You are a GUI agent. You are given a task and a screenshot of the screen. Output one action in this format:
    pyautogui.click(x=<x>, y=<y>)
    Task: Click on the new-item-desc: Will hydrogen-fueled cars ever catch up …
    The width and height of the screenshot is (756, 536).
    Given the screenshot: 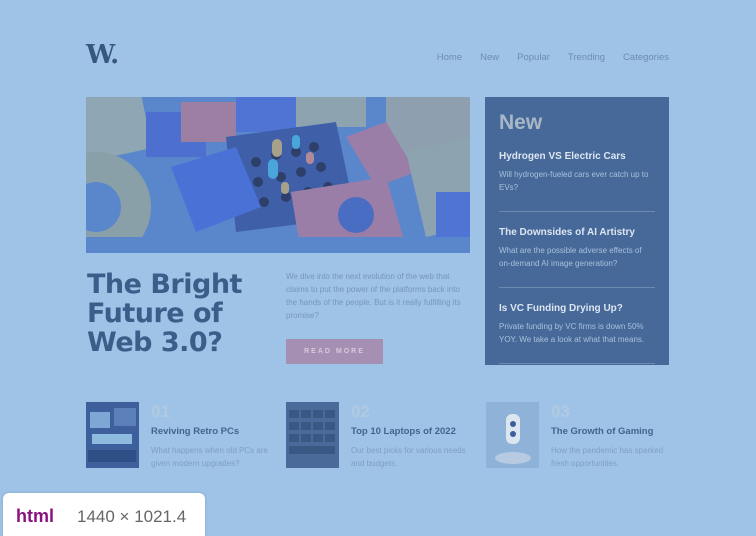 What is the action you would take?
    pyautogui.click(x=574, y=181)
    